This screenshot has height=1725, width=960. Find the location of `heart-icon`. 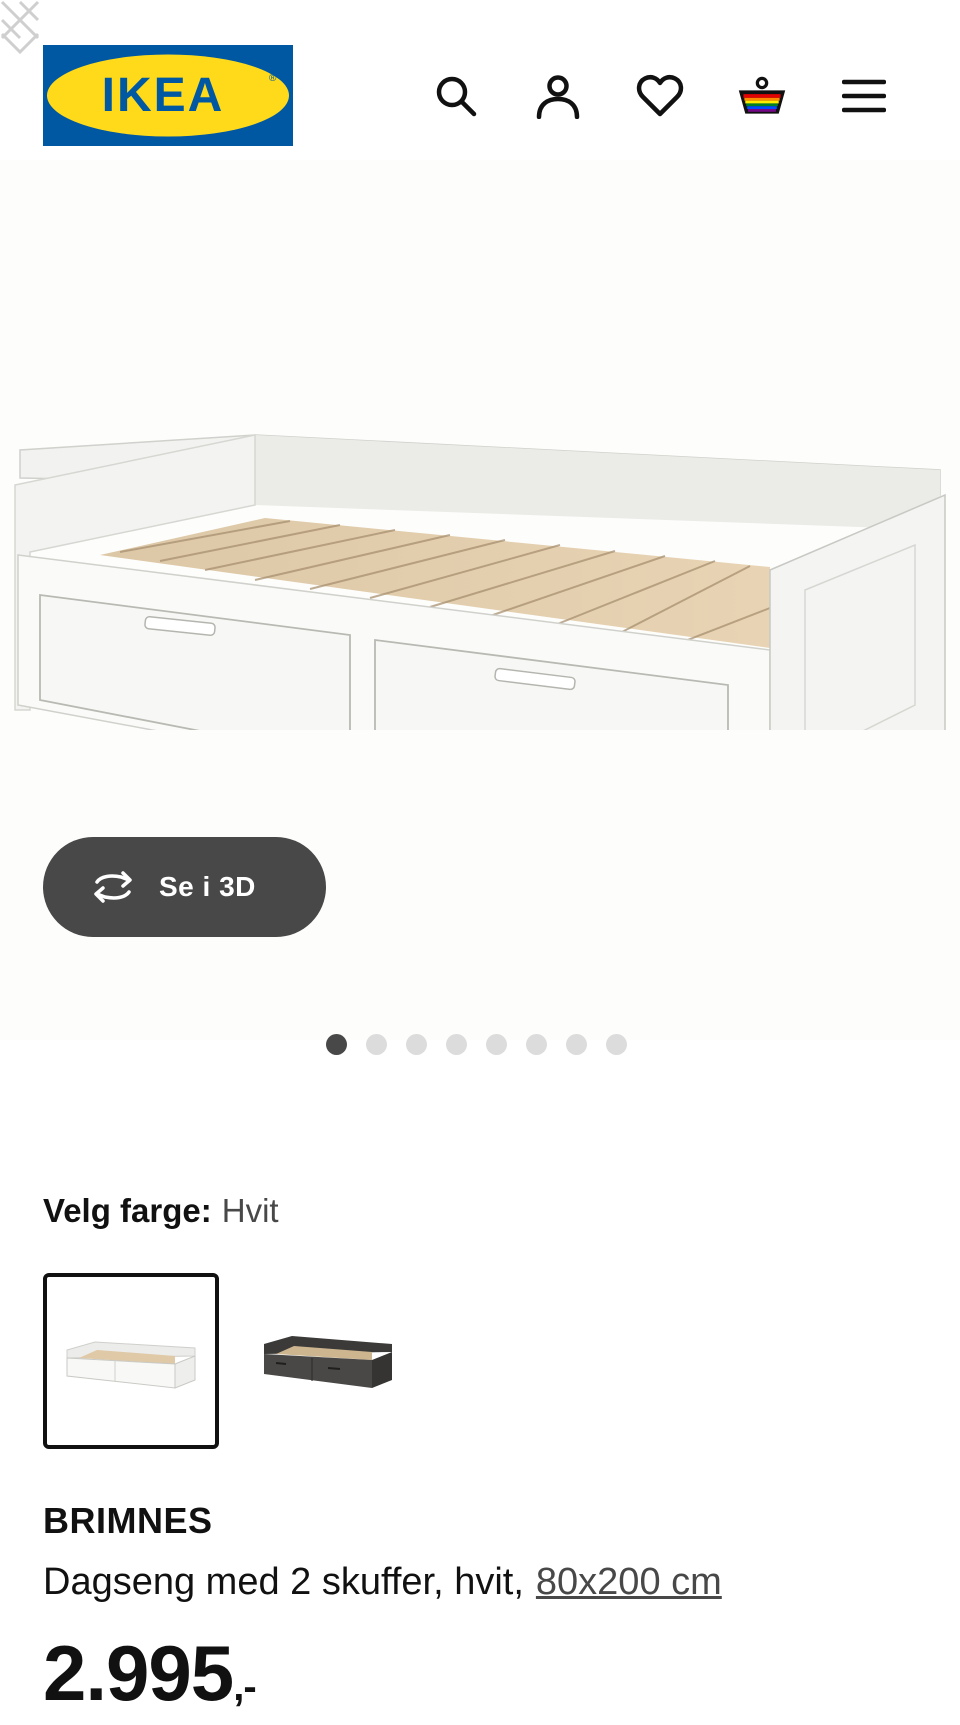

heart-icon is located at coordinates (660, 95).